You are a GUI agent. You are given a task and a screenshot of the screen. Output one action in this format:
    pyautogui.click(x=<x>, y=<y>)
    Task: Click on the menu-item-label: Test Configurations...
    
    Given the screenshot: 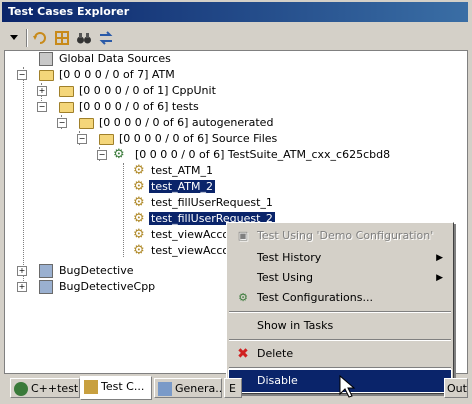 What is the action you would take?
    pyautogui.click(x=315, y=297)
    